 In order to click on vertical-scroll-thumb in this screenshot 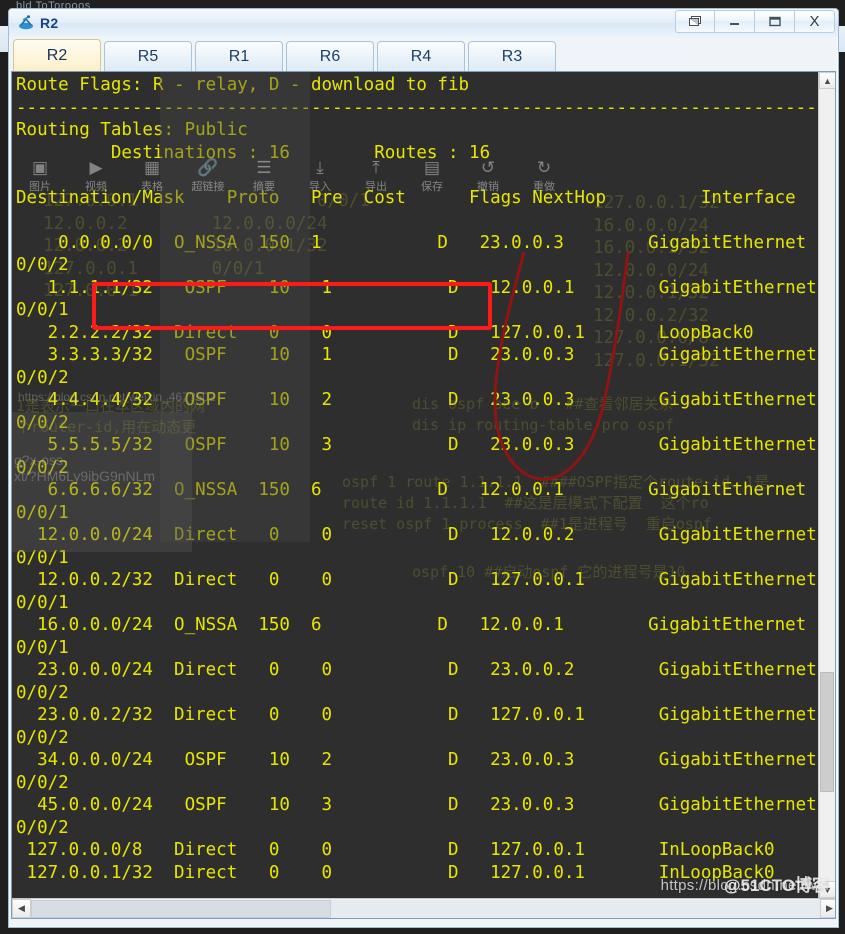, I will do `click(827, 732)`.